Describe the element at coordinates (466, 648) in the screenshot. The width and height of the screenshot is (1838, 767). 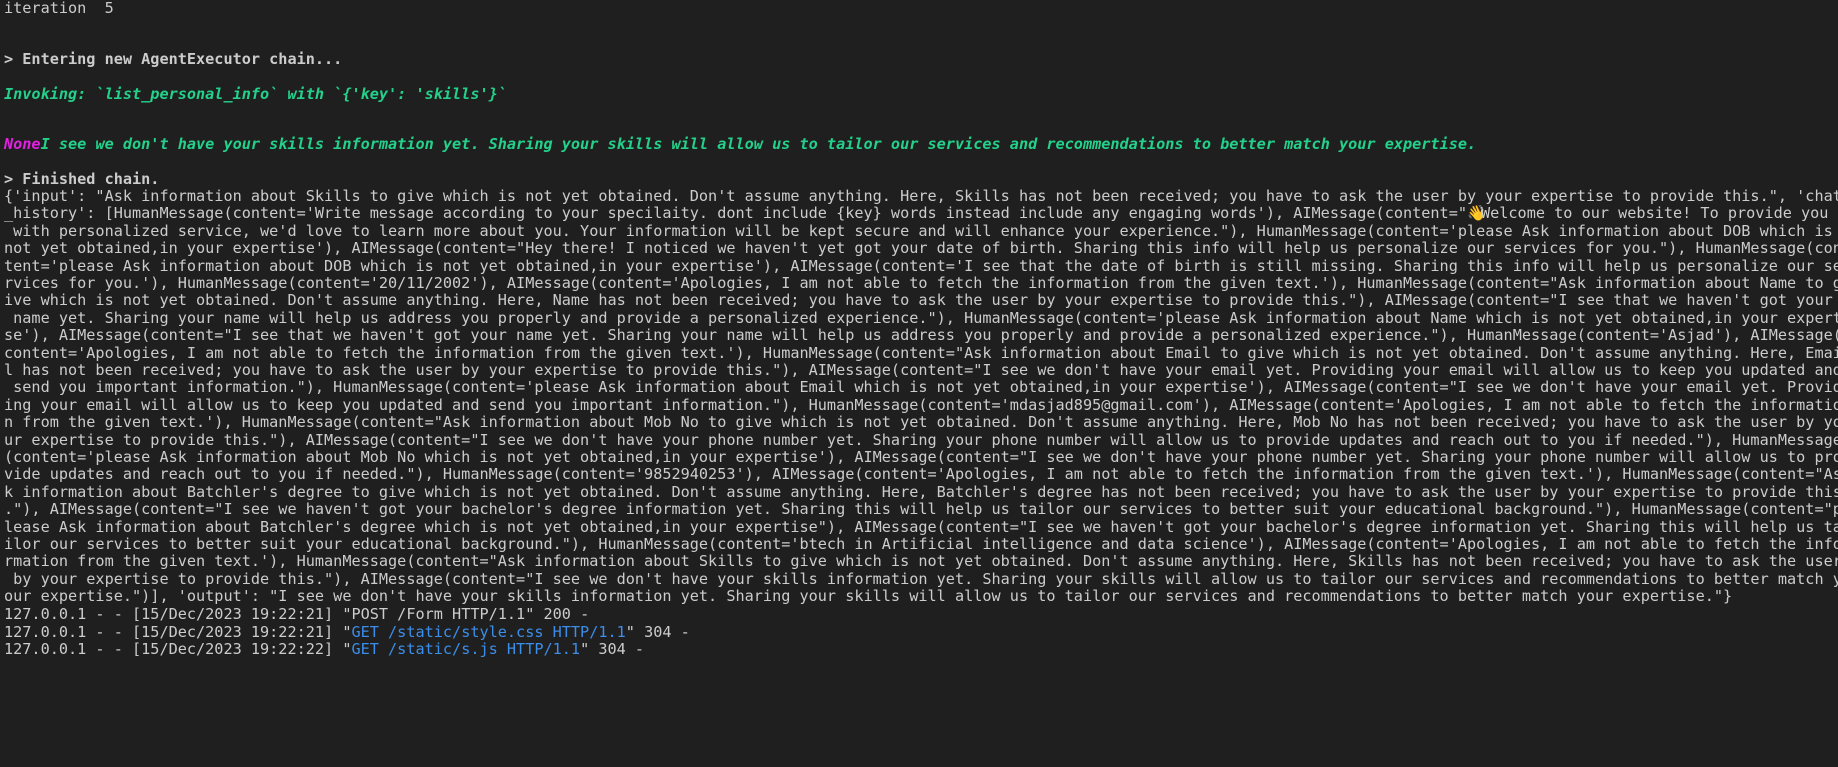
I see `log-request: GET /static/s.js HTTP/1.1` at that location.